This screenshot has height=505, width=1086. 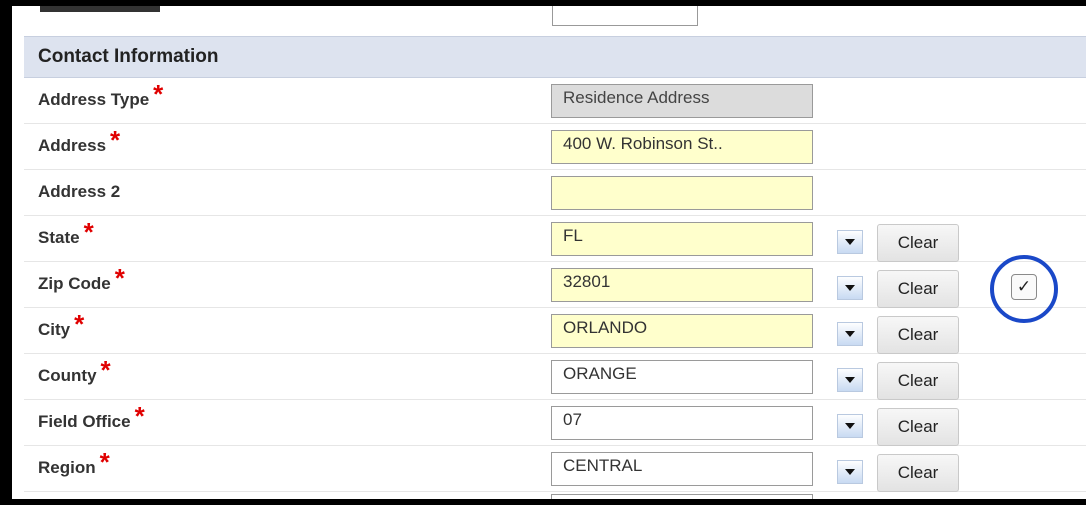 What do you see at coordinates (74, 283) in the screenshot?
I see `zip-label-text: Zip Code` at bounding box center [74, 283].